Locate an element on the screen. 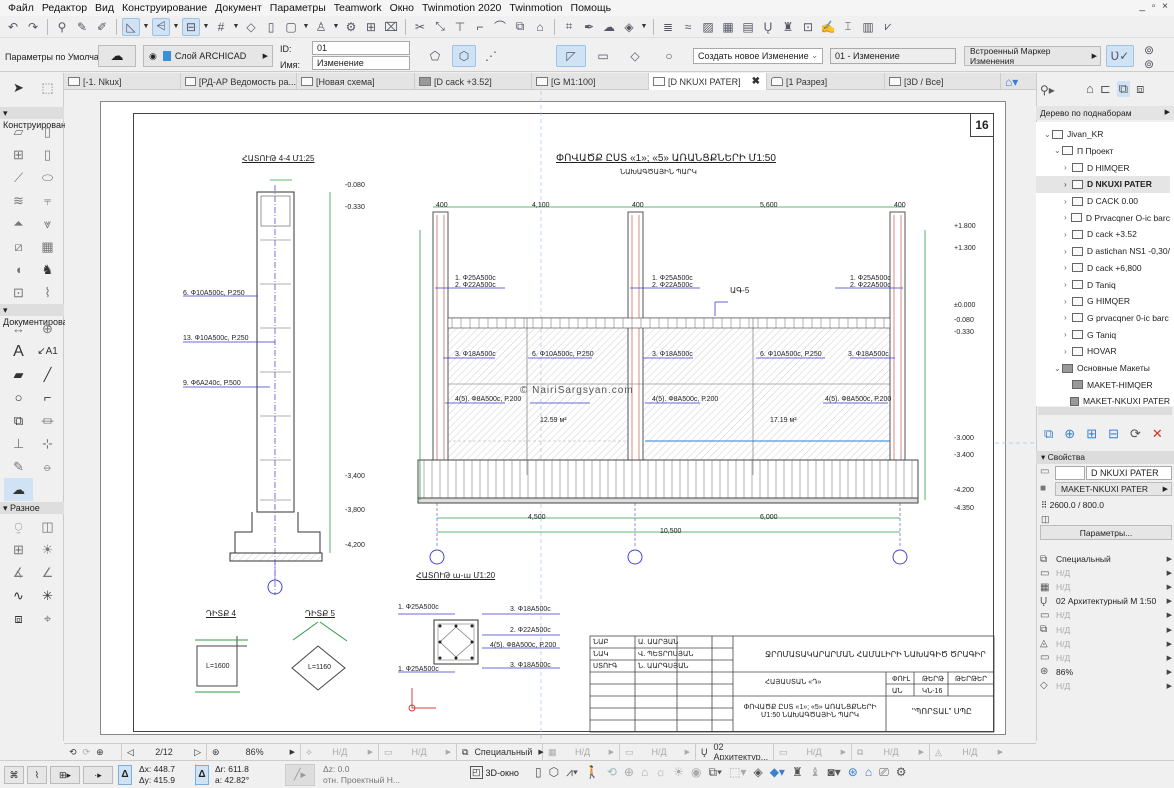 This screenshot has height=788, width=1174. property-row: ◇ Н/Д ▶ is located at coordinates (1106, 686).